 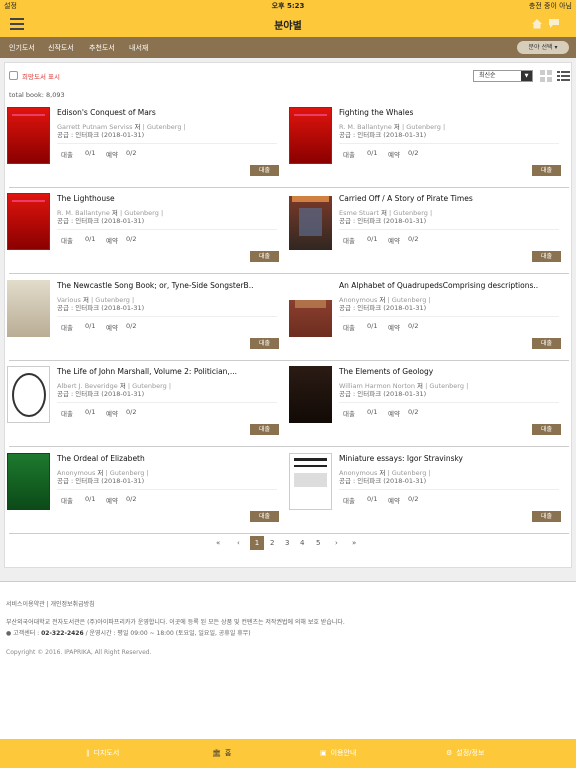 What do you see at coordinates (546, 76) in the screenshot?
I see `grid-view-icon` at bounding box center [546, 76].